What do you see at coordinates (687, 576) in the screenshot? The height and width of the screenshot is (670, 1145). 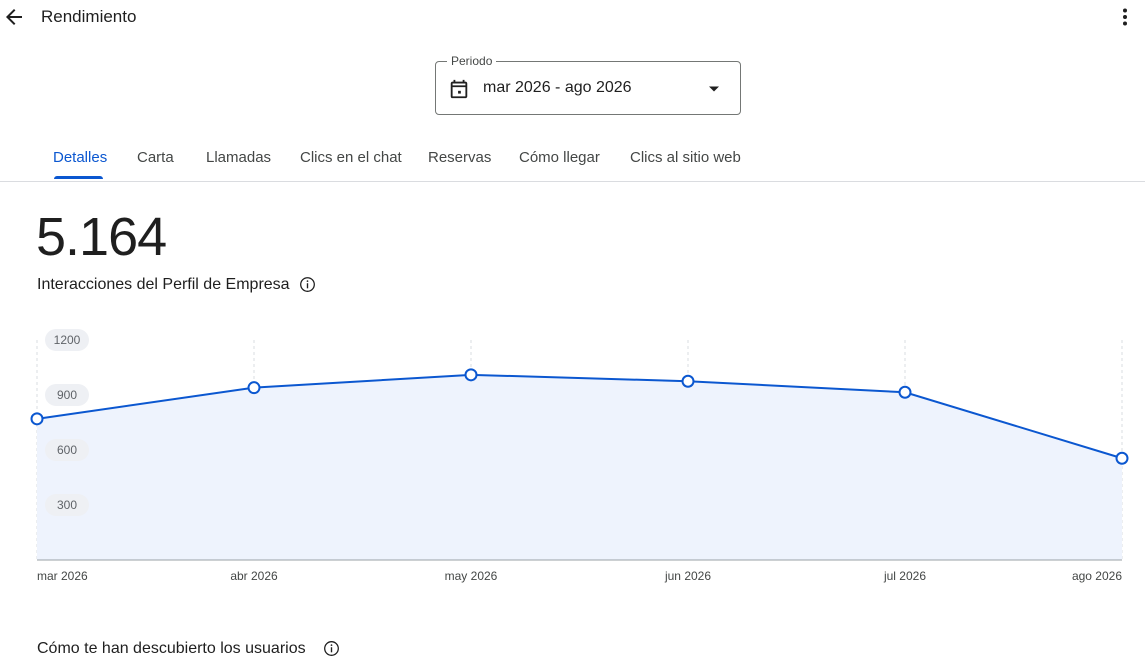 I see `x-tick-label: jun 2026` at bounding box center [687, 576].